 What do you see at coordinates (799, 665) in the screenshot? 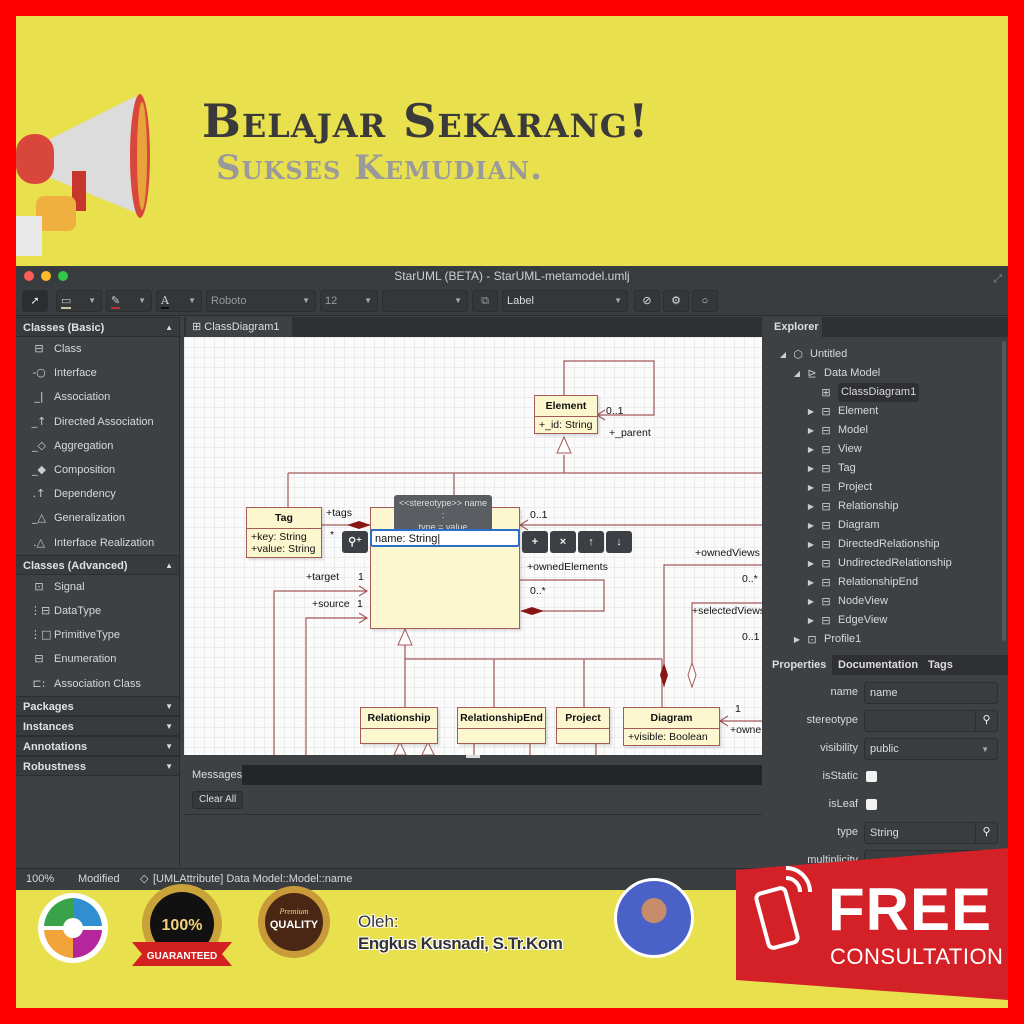
I see `tab-properties: Properties` at bounding box center [799, 665].